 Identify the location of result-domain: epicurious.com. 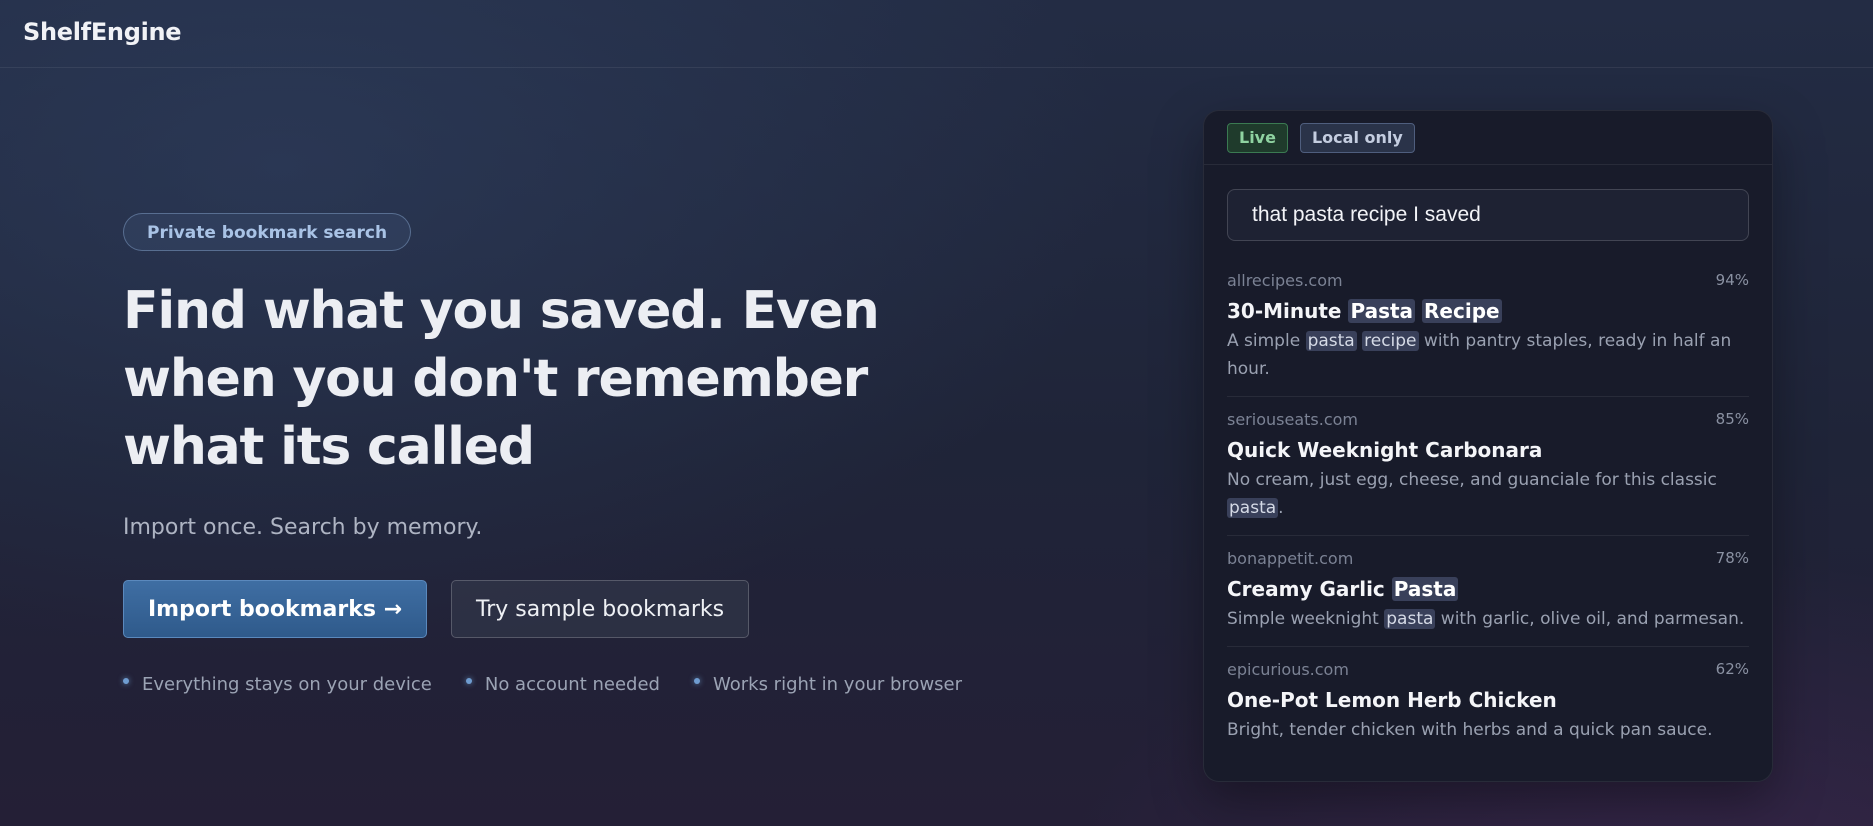
(1288, 669).